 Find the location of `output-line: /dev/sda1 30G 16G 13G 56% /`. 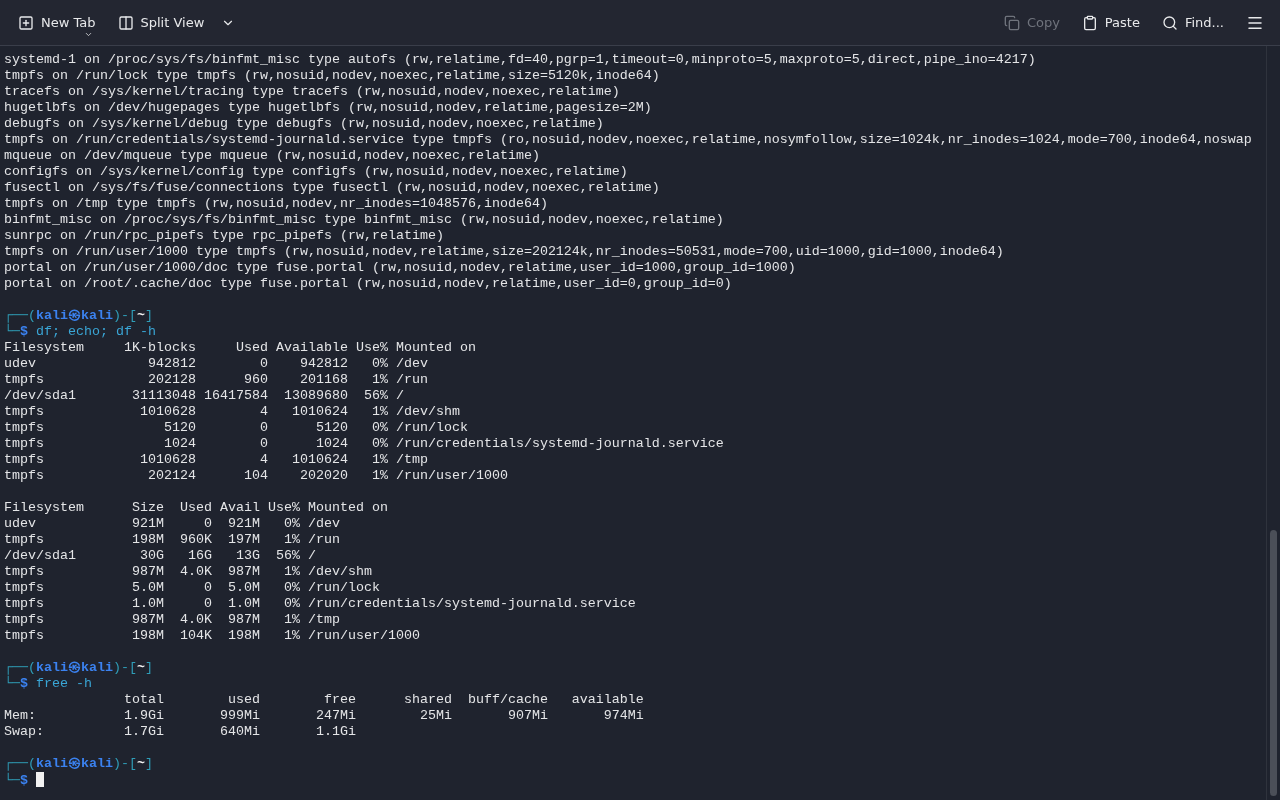

output-line: /dev/sda1 30G 16G 13G 56% / is located at coordinates (160, 556).